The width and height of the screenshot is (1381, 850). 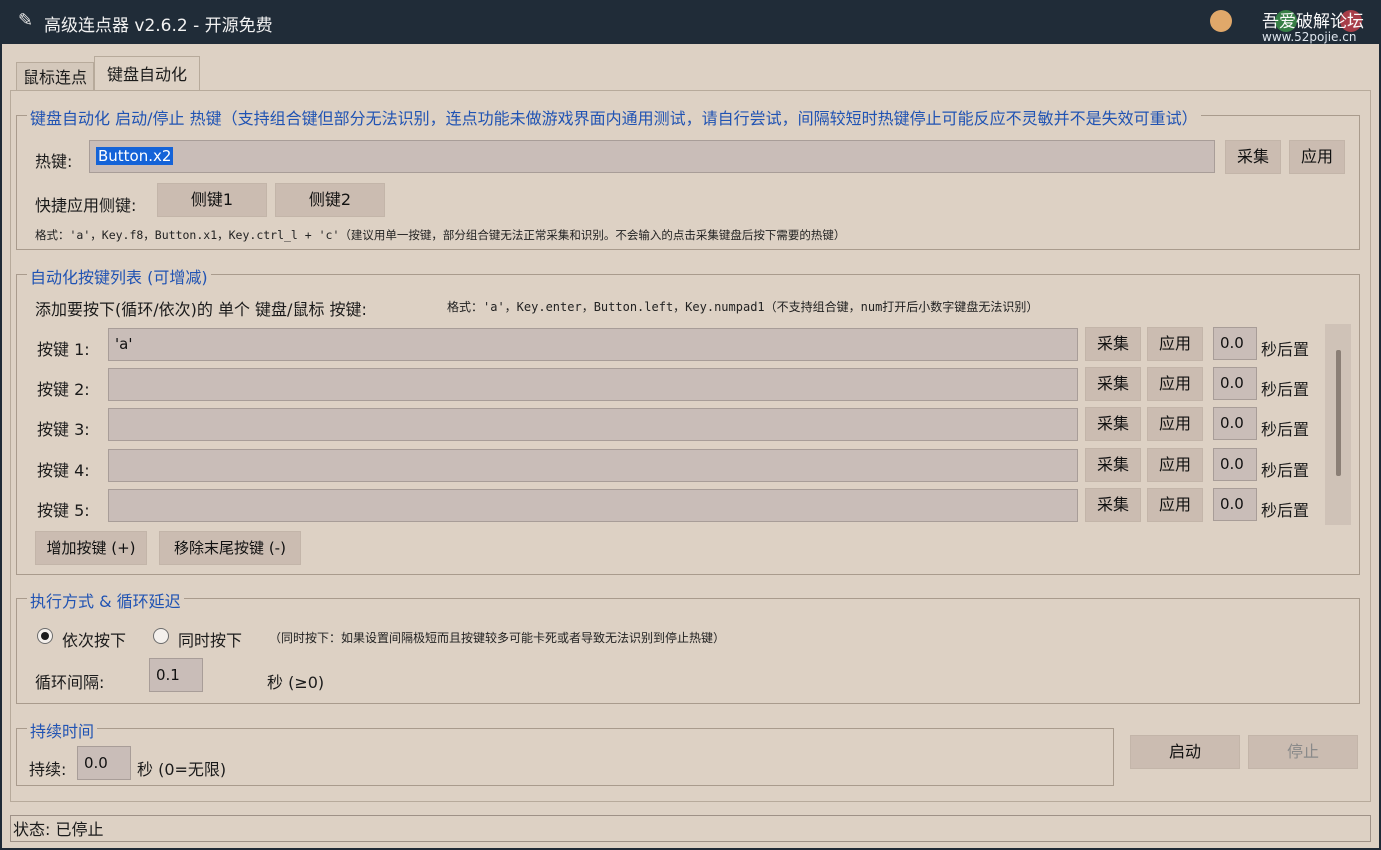 What do you see at coordinates (94, 639) in the screenshot?
I see `sequential-label: 依次按下` at bounding box center [94, 639].